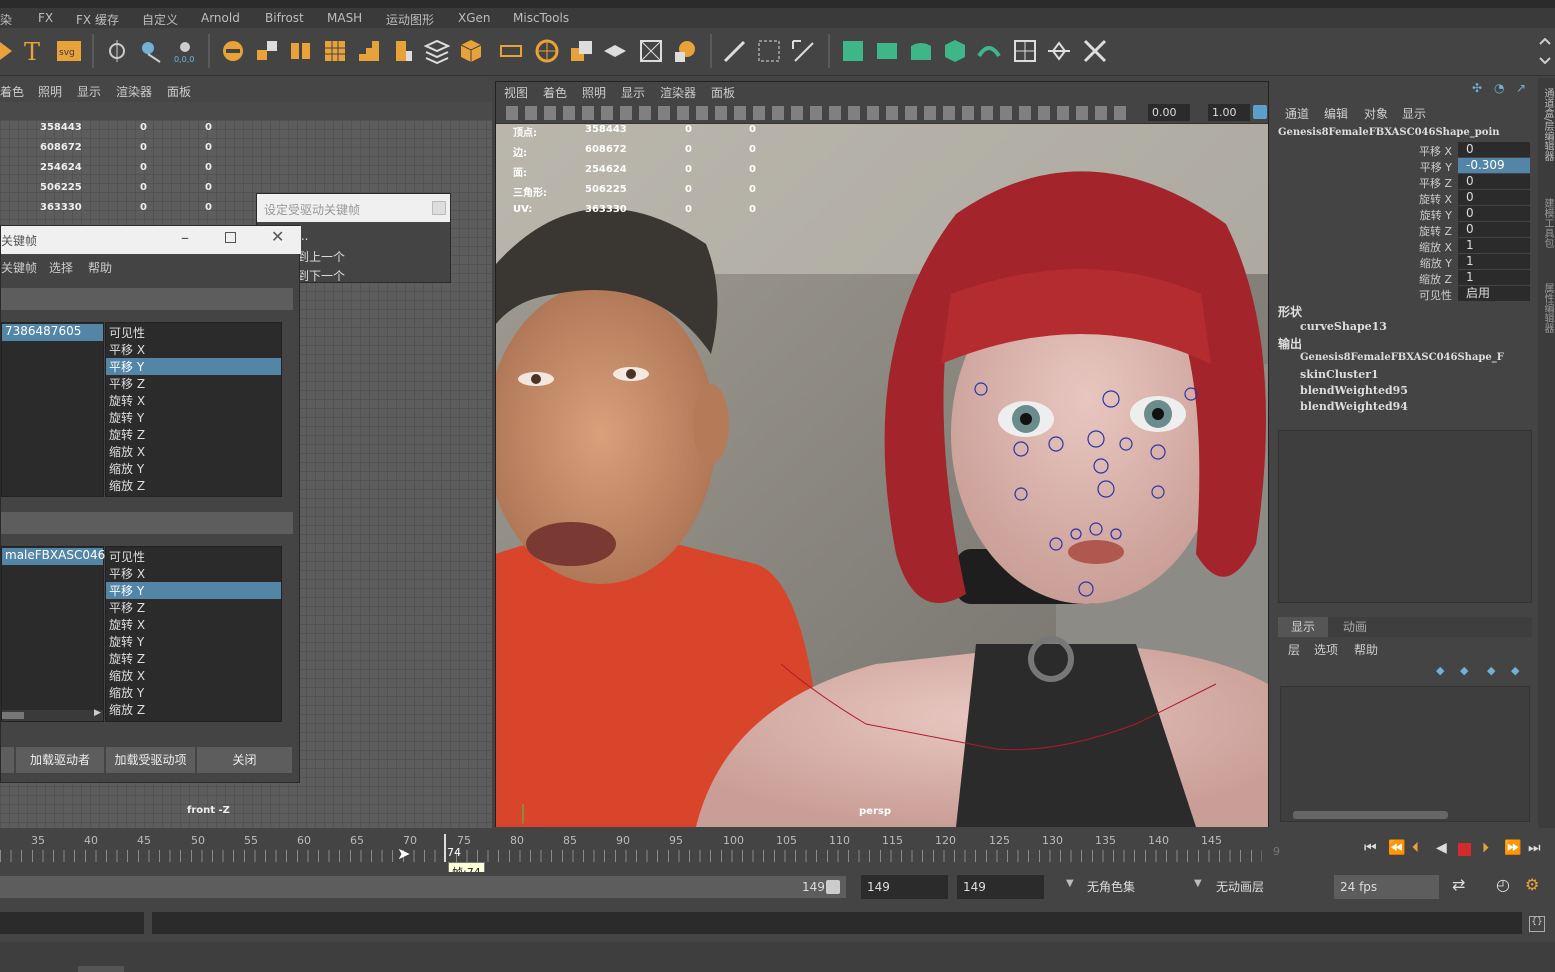 This screenshot has width=1555, height=972. Describe the element at coordinates (35, 51) in the screenshot. I see `text-tool-icon: T` at that location.